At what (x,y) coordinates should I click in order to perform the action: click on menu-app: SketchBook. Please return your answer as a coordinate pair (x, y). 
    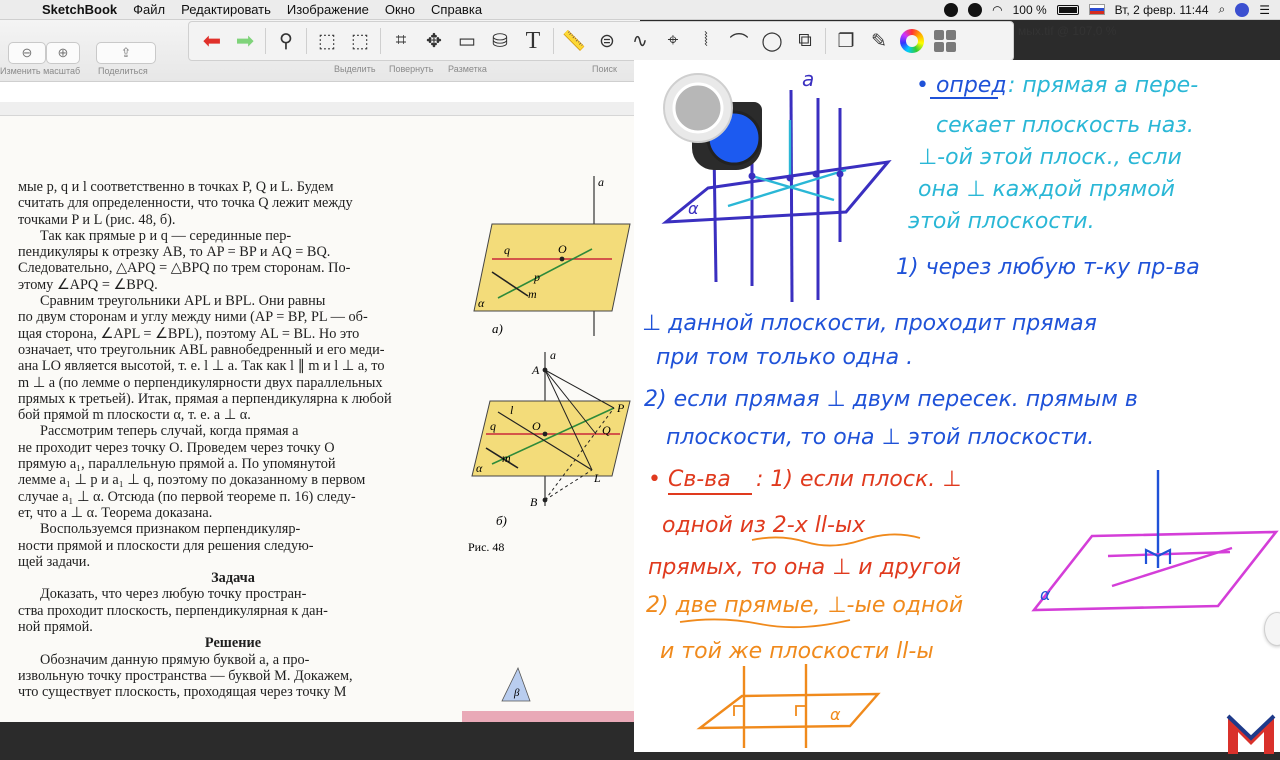
    Looking at the image, I should click on (79, 9).